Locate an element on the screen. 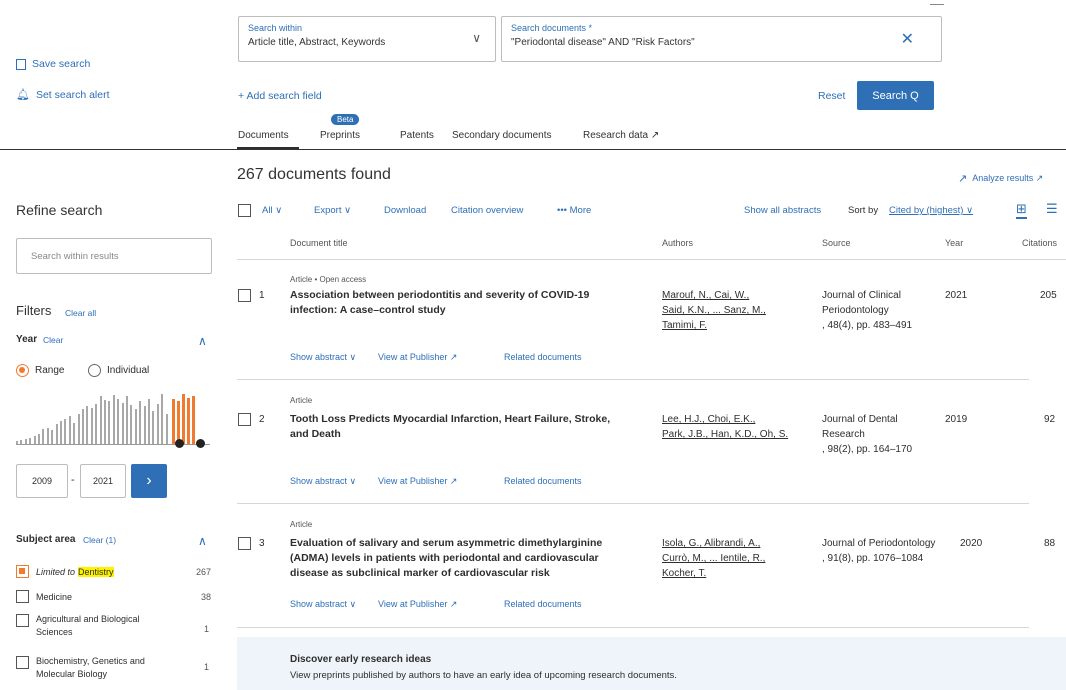 This screenshot has width=1066, height=690. row-citations: 88 is located at coordinates (1049, 543).